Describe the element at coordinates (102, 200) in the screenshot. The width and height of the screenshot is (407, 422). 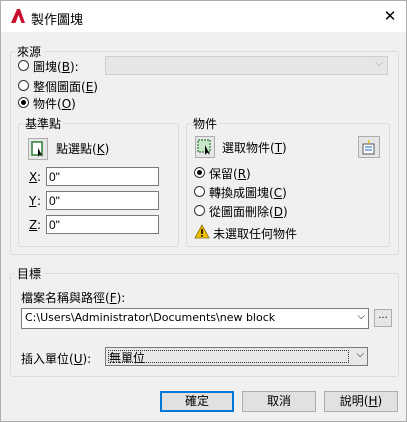
I see `y-input` at that location.